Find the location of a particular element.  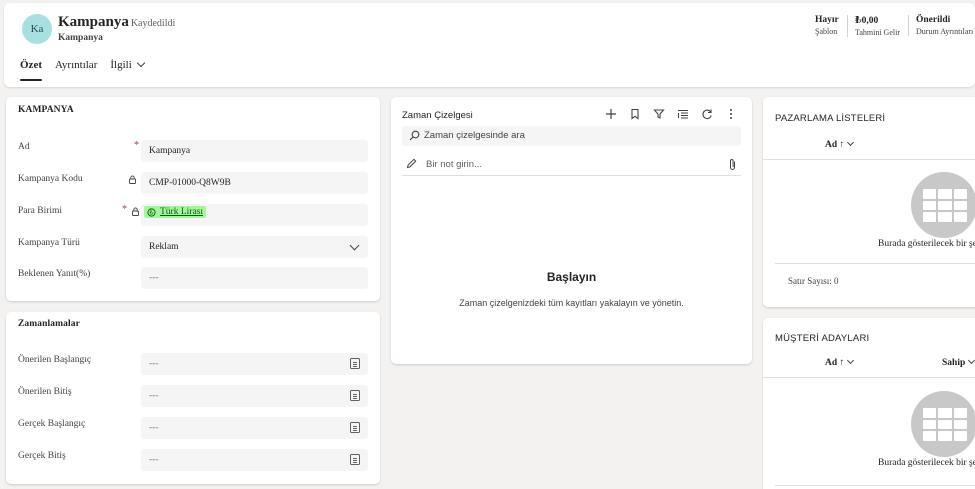

field-expected-response: Beklenen Yanıt(%) --- is located at coordinates (193, 278).